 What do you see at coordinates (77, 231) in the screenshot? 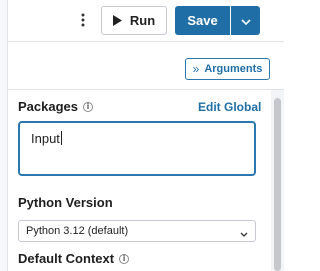
I see `python-version-selected: Python 3.12 (default)` at bounding box center [77, 231].